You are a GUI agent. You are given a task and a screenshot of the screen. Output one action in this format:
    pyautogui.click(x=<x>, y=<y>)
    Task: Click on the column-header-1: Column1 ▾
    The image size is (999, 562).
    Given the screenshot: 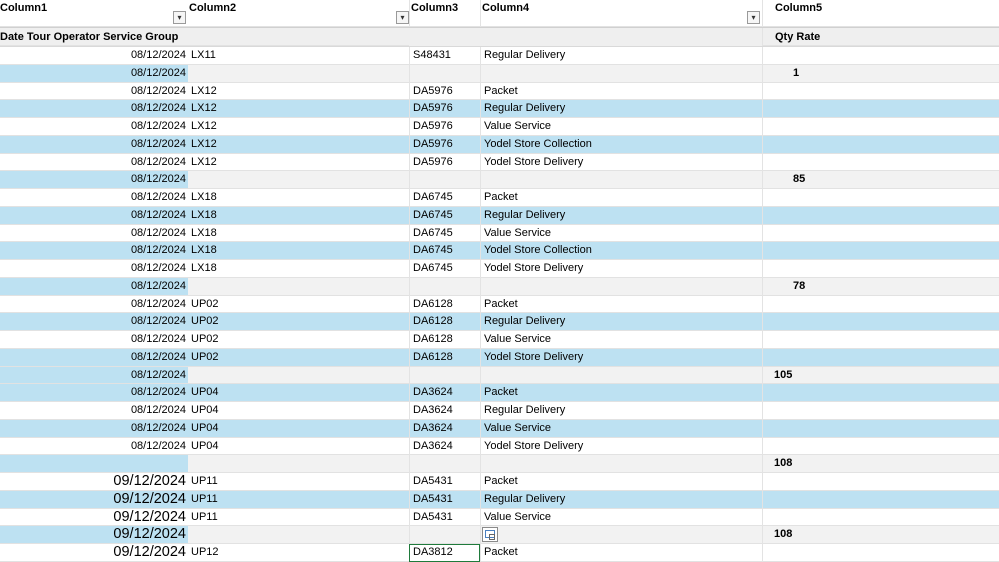 What is the action you would take?
    pyautogui.click(x=94, y=13)
    